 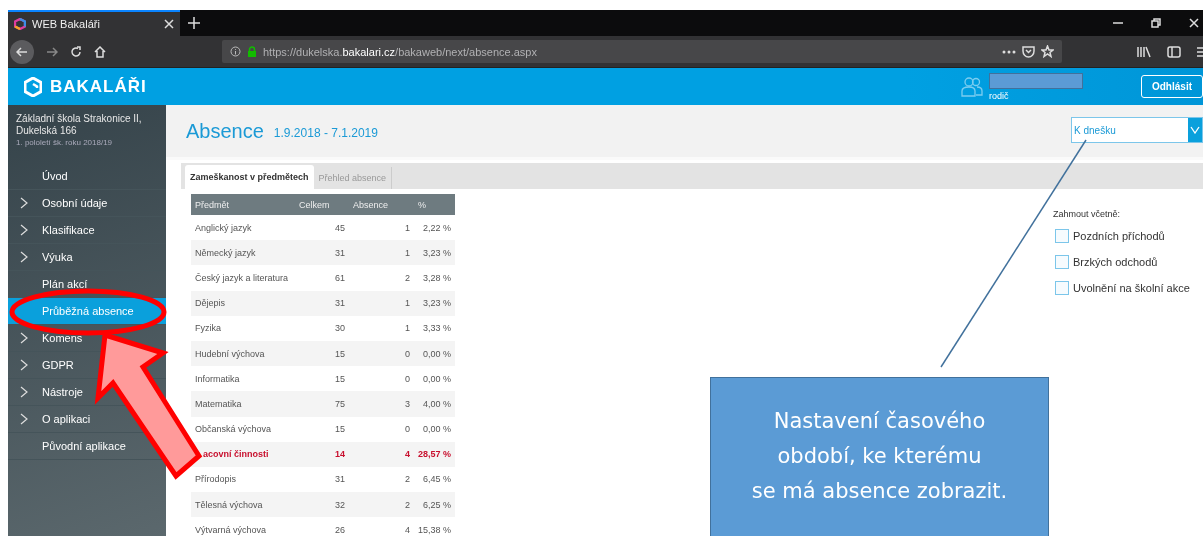 I want to click on table-cell-text: 45, so click(x=340, y=228).